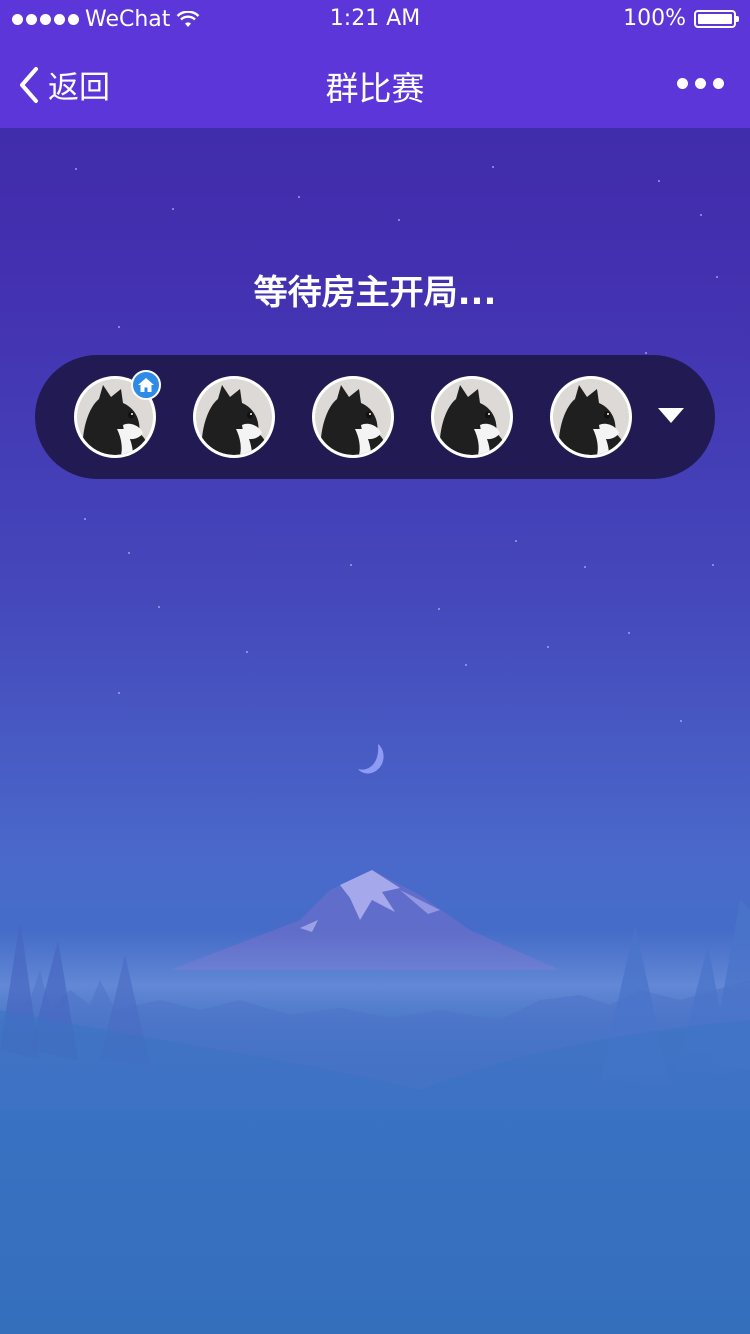 This screenshot has height=1334, width=750. I want to click on dropdown-triangle-icon, so click(671, 415).